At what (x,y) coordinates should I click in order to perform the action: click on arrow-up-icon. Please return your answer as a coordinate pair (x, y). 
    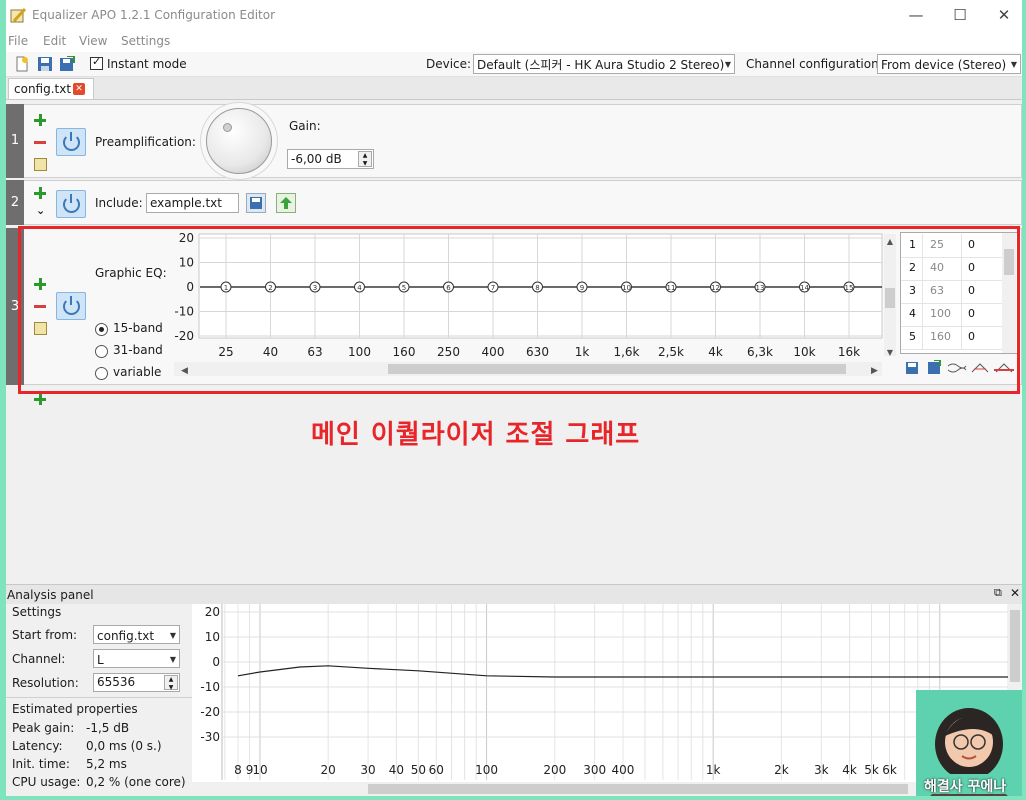
    Looking at the image, I should click on (286, 203).